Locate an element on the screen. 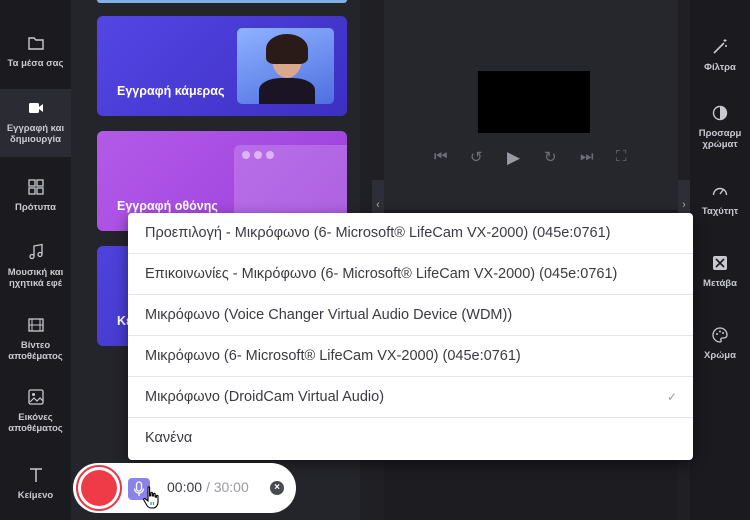 The width and height of the screenshot is (750, 520). image-icon is located at coordinates (35, 397).